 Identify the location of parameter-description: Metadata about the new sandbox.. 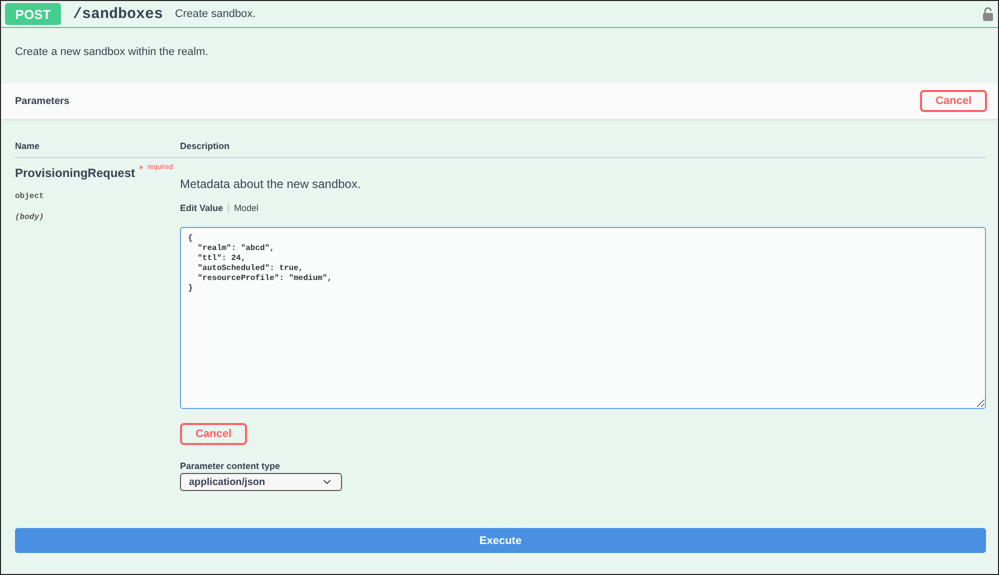
(271, 184).